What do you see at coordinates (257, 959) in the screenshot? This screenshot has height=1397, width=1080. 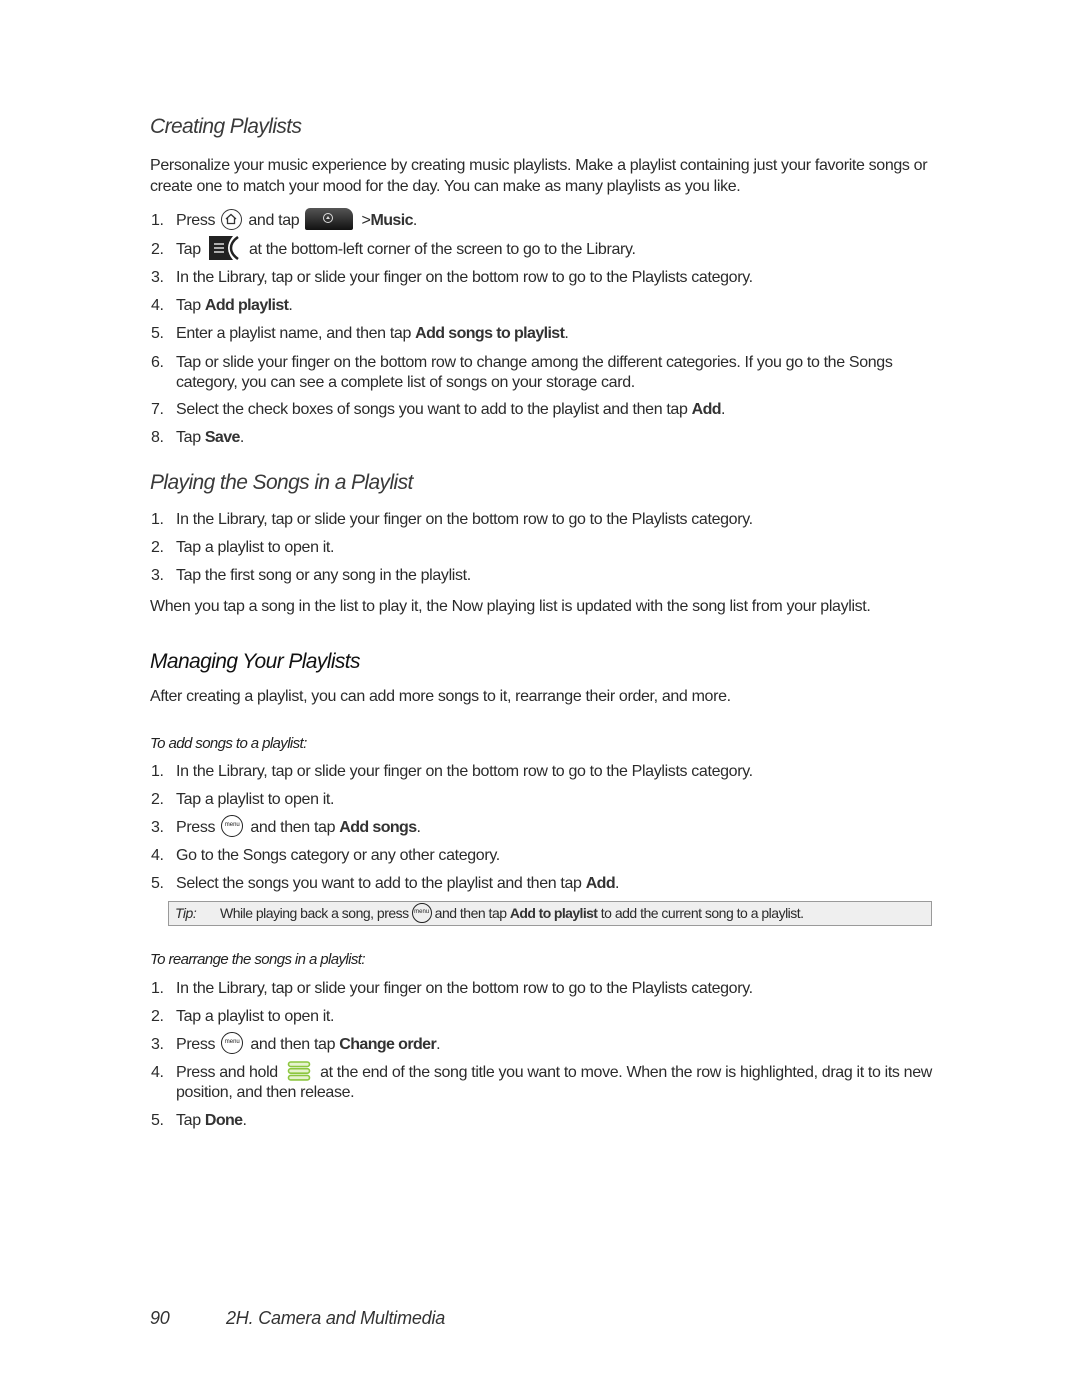 I see `subsection-title-rearrange: To rearrange the songs in a playlist:` at bounding box center [257, 959].